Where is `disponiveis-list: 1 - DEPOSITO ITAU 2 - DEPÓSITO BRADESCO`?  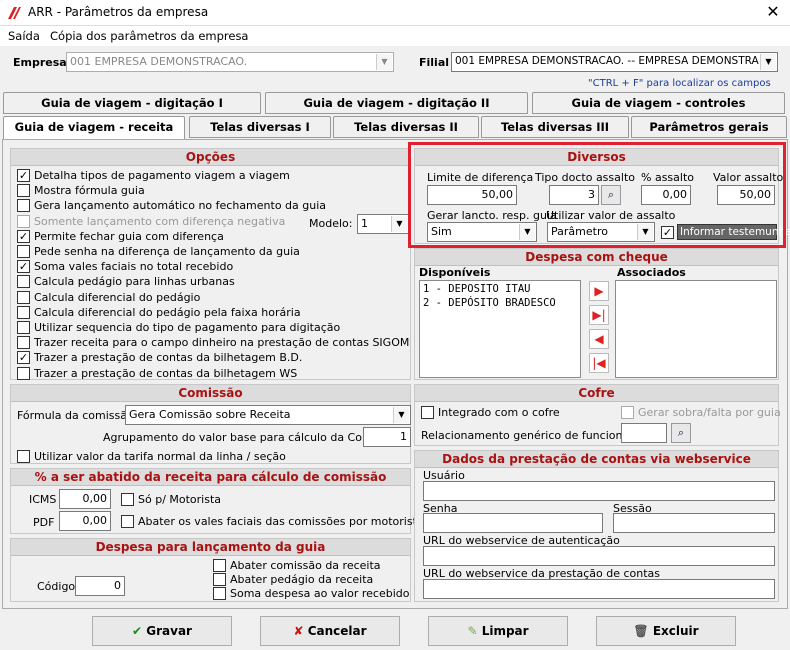
disponiveis-list: 1 - DEPOSITO ITAU 2 - DEPÓSITO BRADESCO is located at coordinates (500, 329).